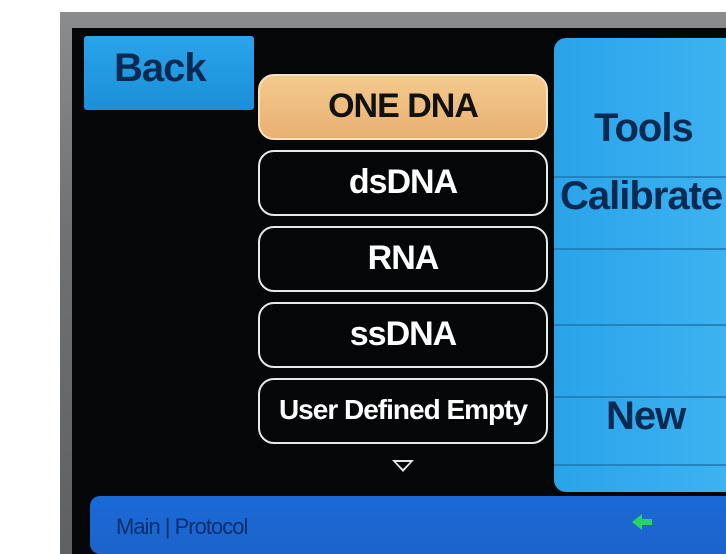  I want to click on new-button-label: New, so click(646, 416).